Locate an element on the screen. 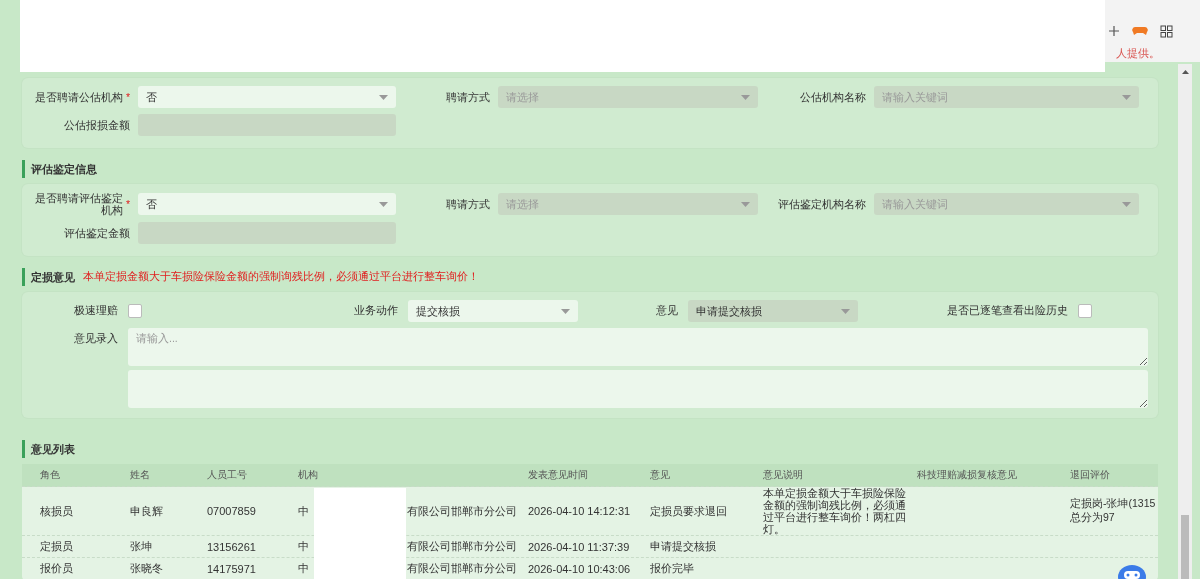  column-header: 退回评价 is located at coordinates (1090, 475).